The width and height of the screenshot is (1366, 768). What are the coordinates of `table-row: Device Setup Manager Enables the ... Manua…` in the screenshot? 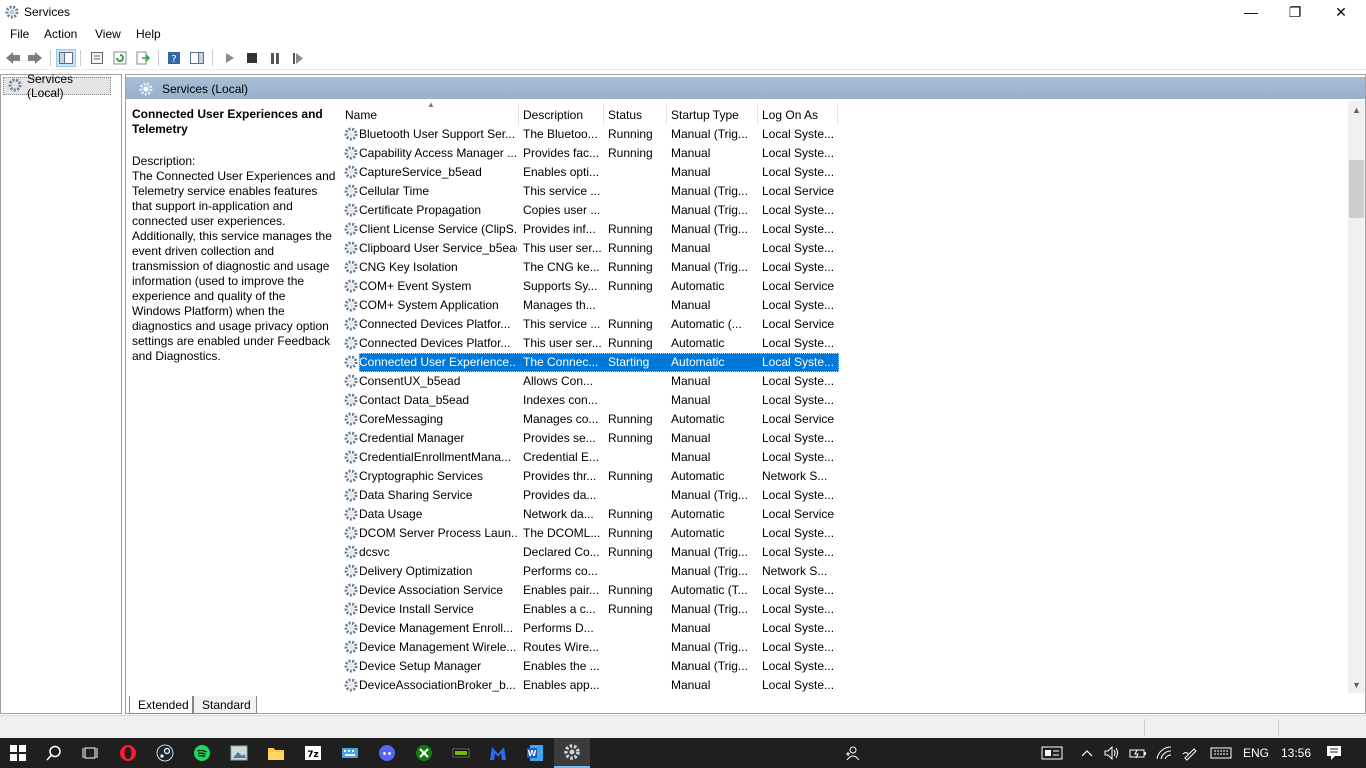 It's located at (591, 666).